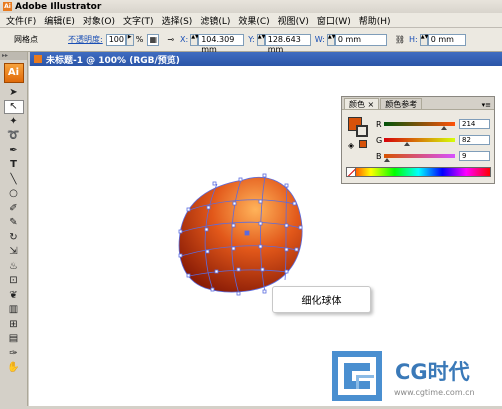 Image resolution: width=502 pixels, height=409 pixels. I want to click on panel-menu-icon: ▾≡, so click(486, 105).